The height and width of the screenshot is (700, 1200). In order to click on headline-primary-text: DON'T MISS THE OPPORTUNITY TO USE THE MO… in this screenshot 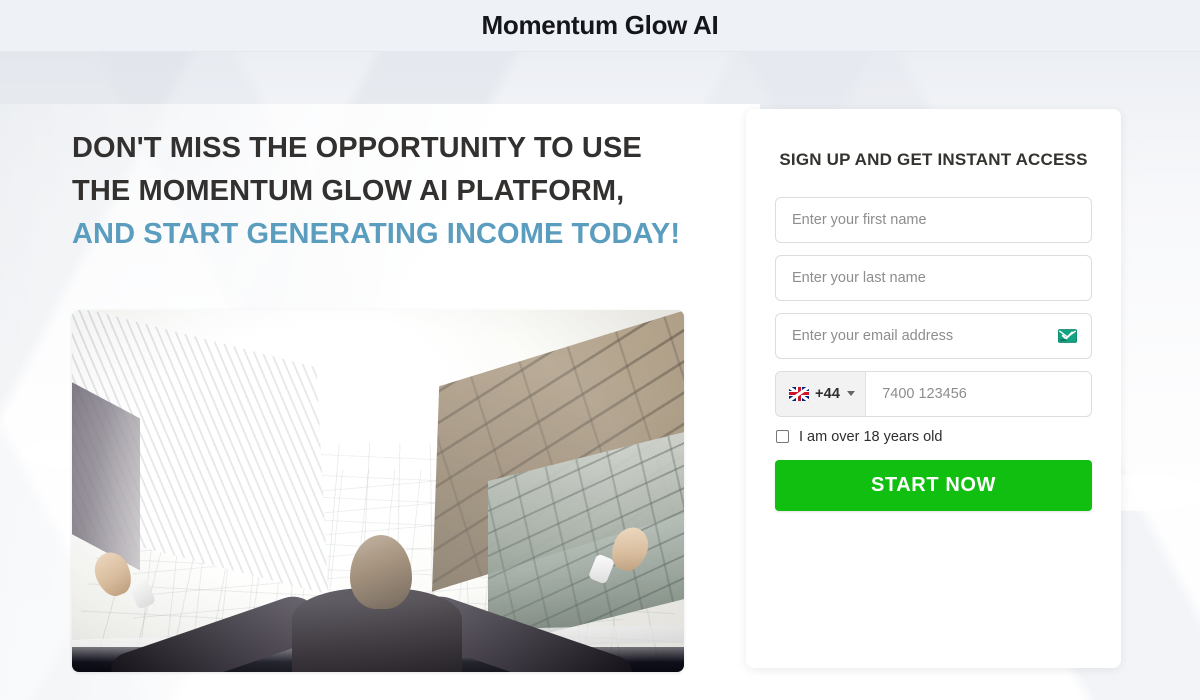, I will do `click(357, 170)`.